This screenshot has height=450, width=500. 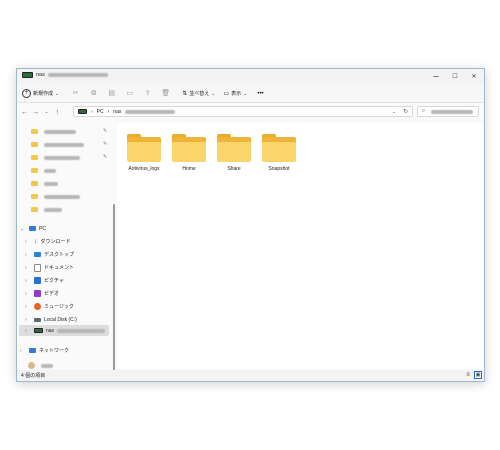 I want to click on disk-icon, so click(x=37, y=319).